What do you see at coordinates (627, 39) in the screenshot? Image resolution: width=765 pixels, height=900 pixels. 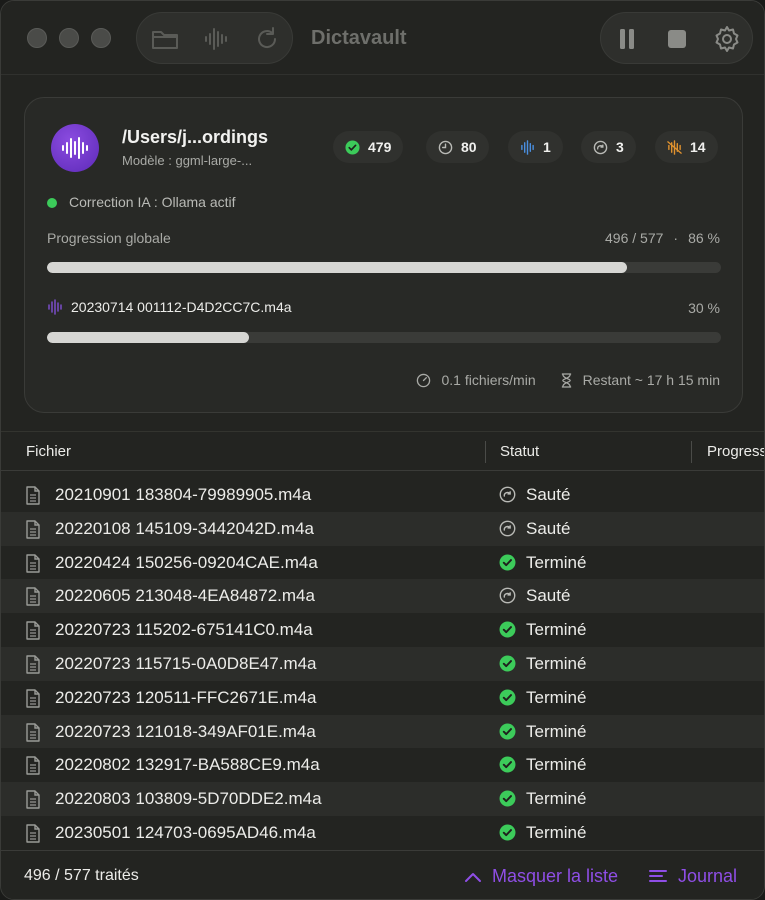 I see `pause-button` at bounding box center [627, 39].